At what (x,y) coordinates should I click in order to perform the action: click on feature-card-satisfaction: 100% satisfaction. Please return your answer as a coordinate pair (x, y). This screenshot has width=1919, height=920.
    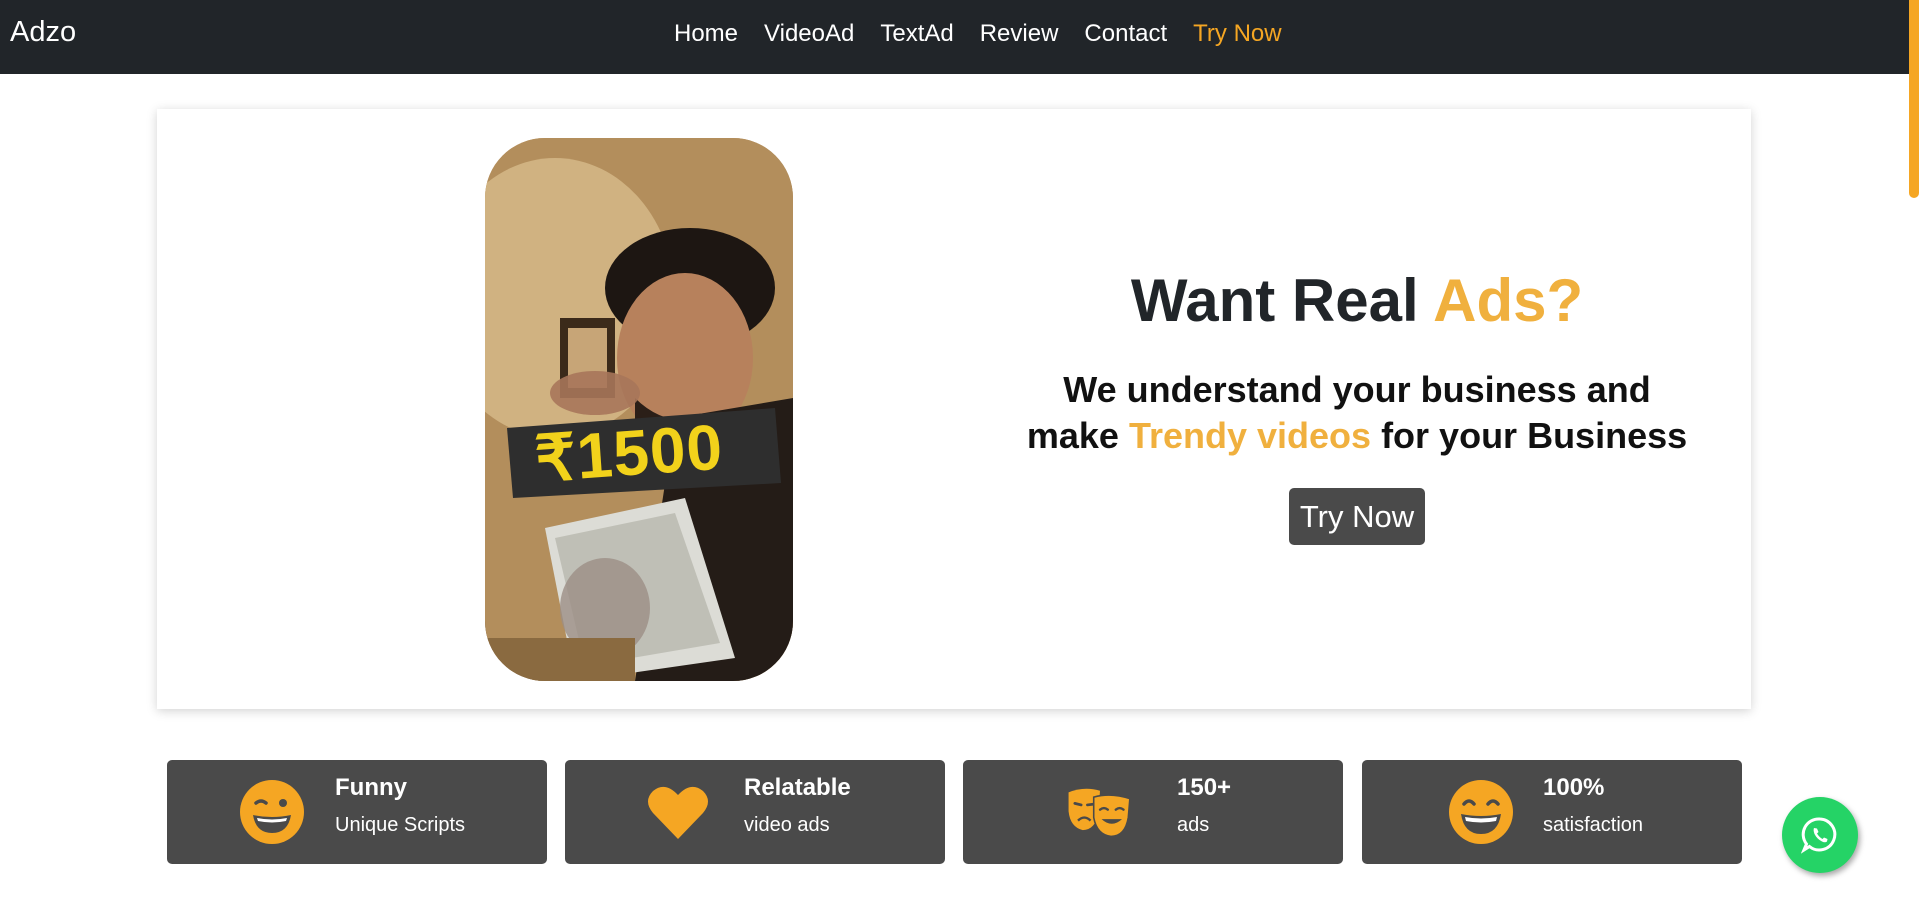
    Looking at the image, I should click on (1552, 812).